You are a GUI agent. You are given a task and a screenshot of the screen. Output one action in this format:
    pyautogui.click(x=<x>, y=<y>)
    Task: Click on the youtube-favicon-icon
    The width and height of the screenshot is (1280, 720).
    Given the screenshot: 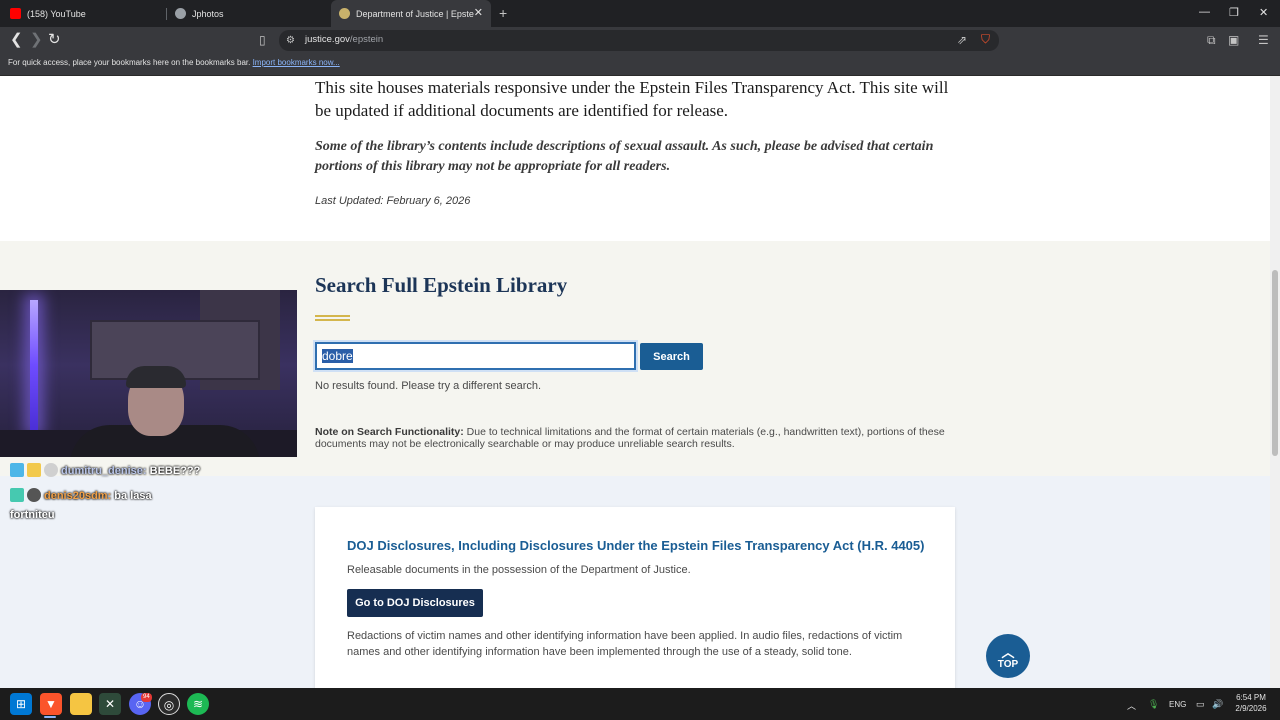 What is the action you would take?
    pyautogui.click(x=15, y=13)
    